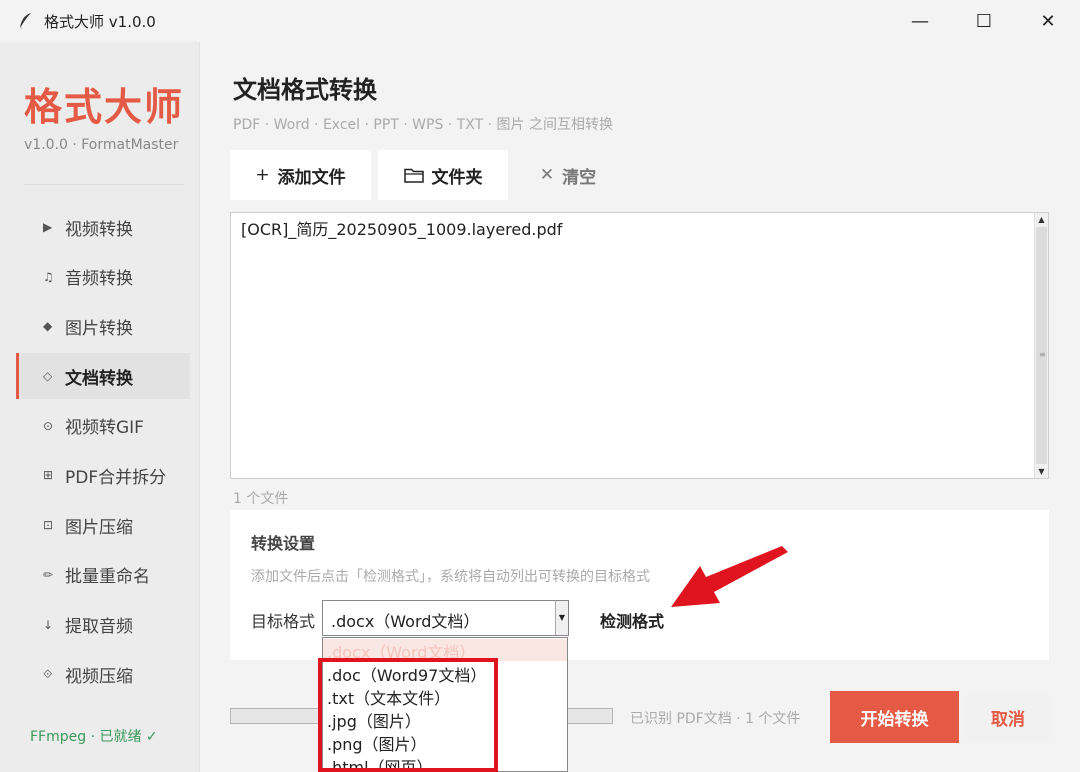 The width and height of the screenshot is (1080, 772). What do you see at coordinates (729, 576) in the screenshot?
I see `annotation-arrow-icon` at bounding box center [729, 576].